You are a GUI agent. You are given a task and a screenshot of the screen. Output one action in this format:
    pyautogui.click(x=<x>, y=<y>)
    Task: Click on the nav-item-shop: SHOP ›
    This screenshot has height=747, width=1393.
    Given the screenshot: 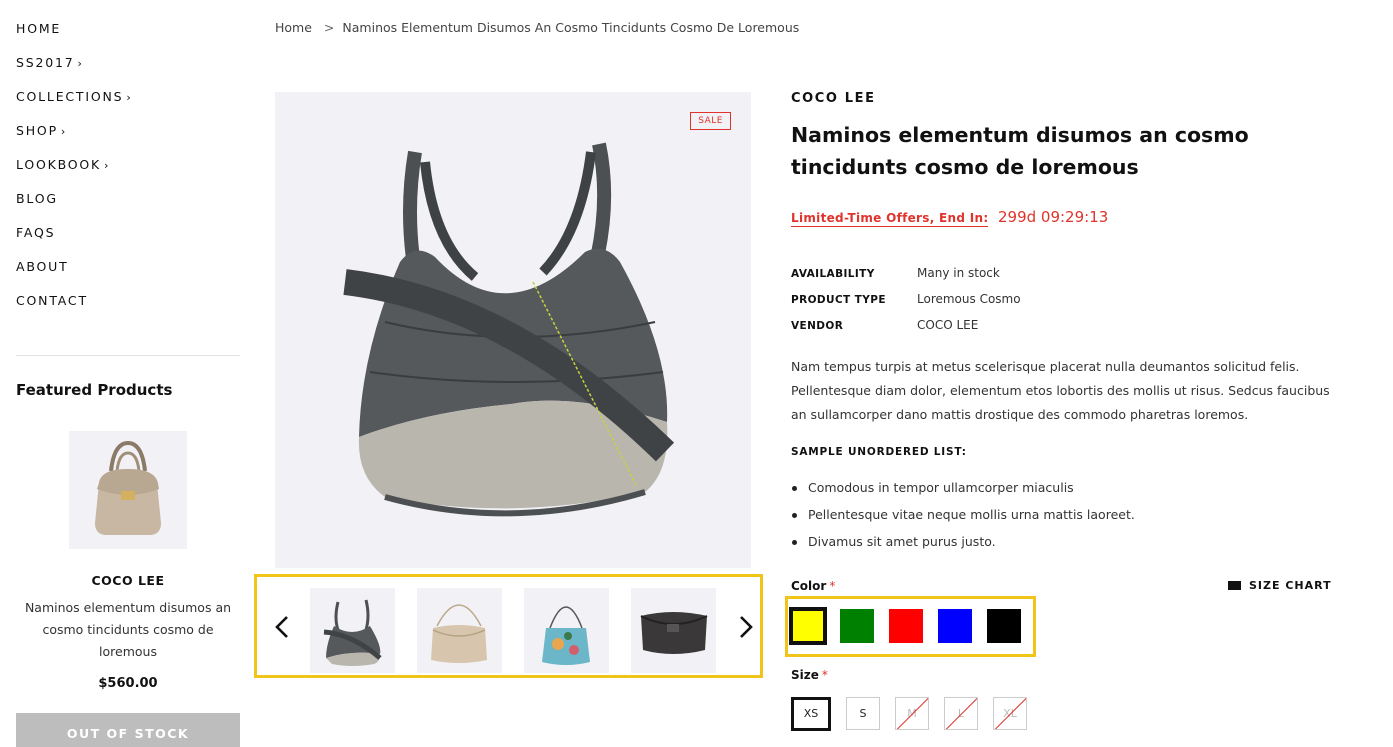 What is the action you would take?
    pyautogui.click(x=40, y=130)
    